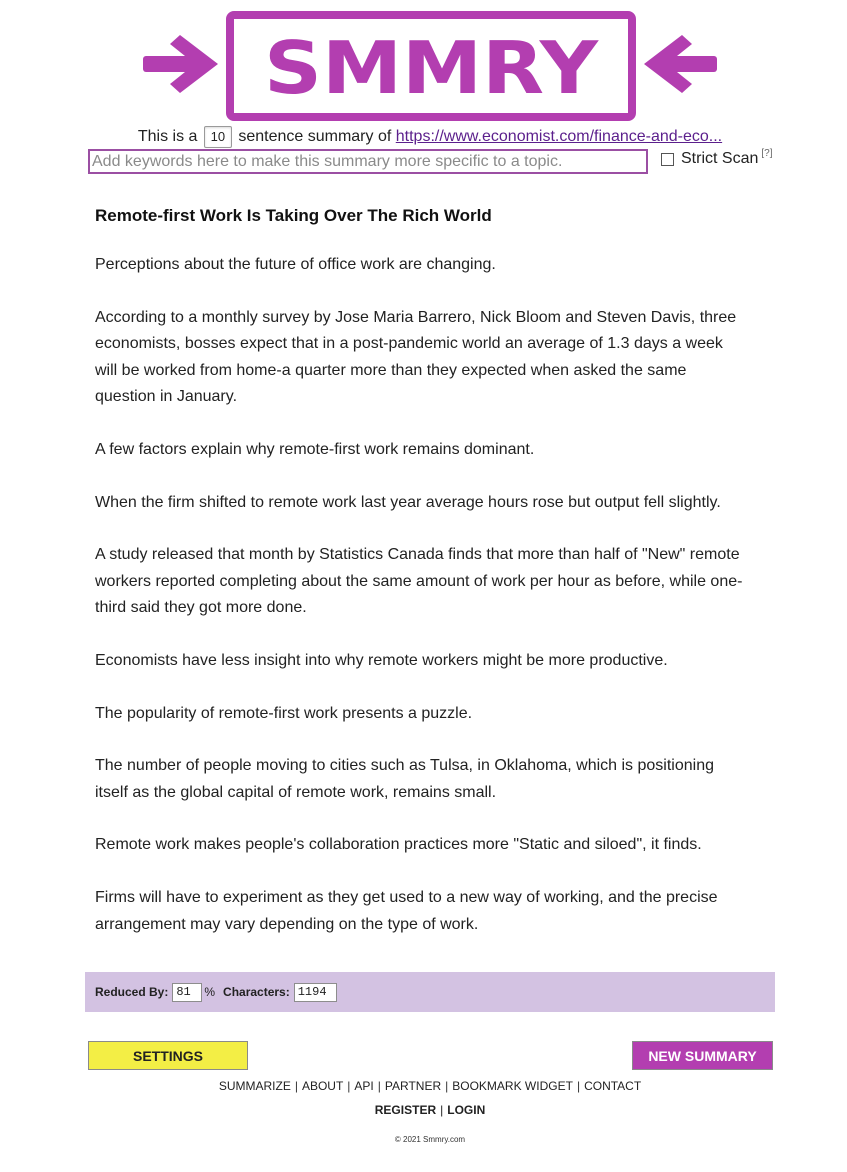 The width and height of the screenshot is (847, 1172). Describe the element at coordinates (255, 1086) in the screenshot. I see `footer-link-summarize: SUMMARIZE` at that location.